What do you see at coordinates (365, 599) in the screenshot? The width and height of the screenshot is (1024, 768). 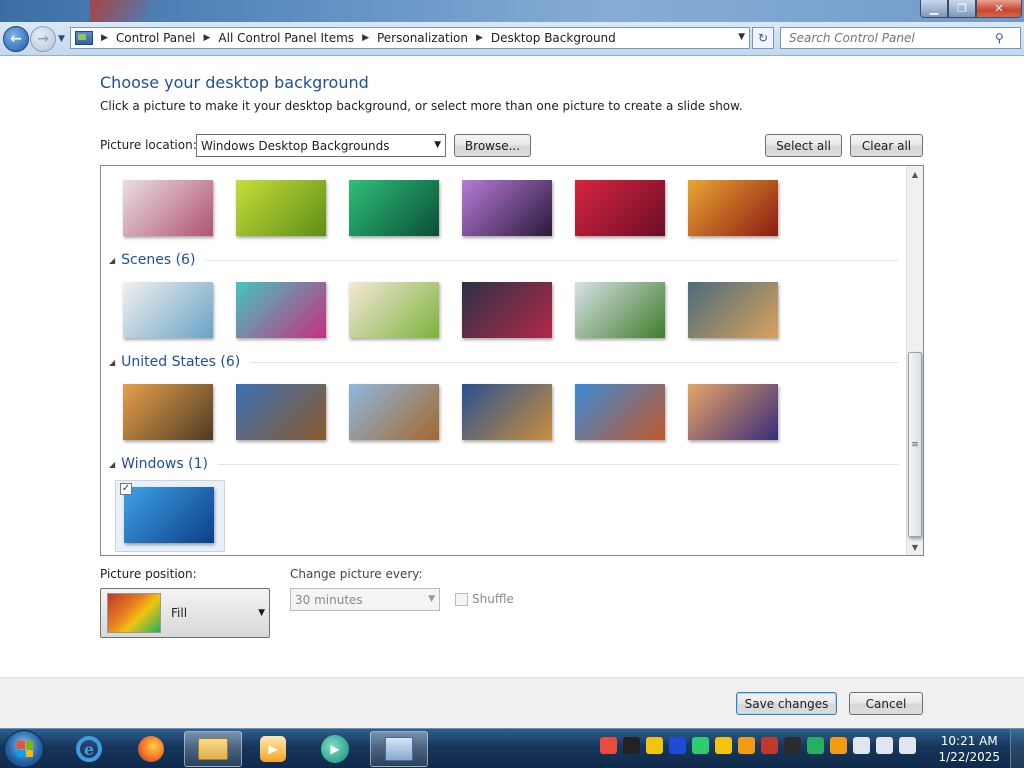 I see `change-picture-select: 30 minutes ▼` at bounding box center [365, 599].